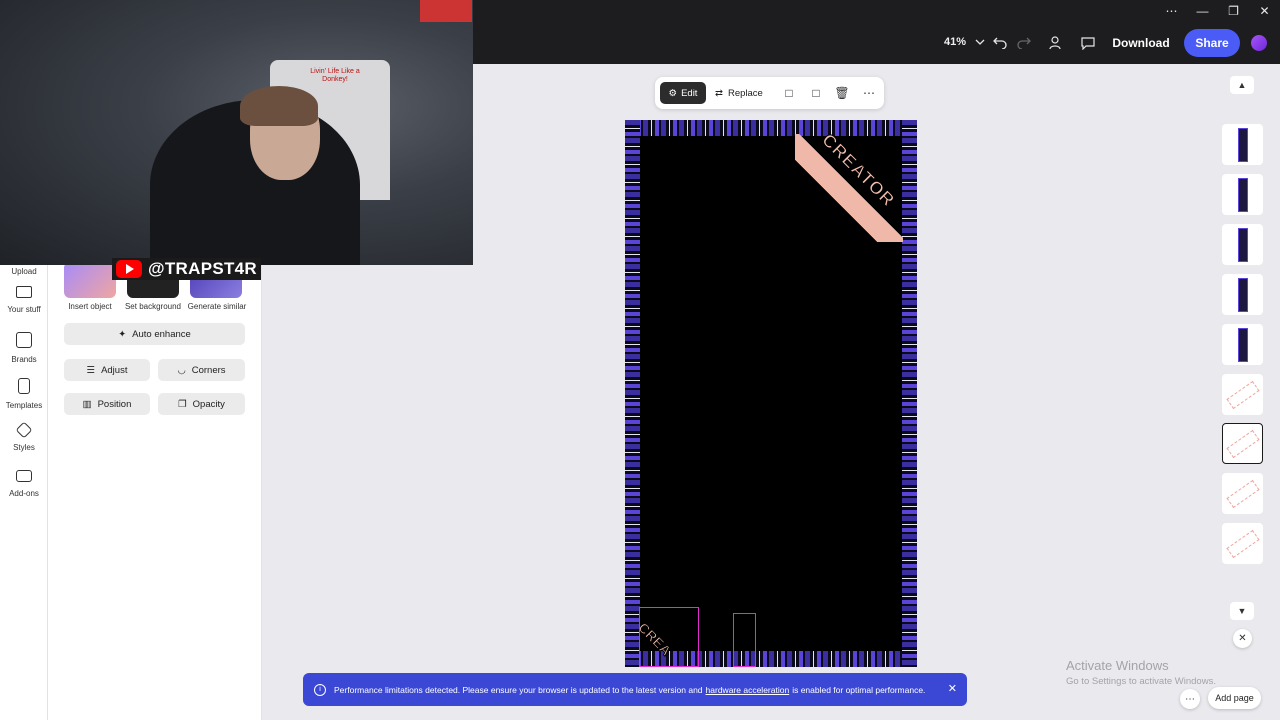 This screenshot has height=720, width=1280. I want to click on close-window-icon: ✕, so click(1264, 11).